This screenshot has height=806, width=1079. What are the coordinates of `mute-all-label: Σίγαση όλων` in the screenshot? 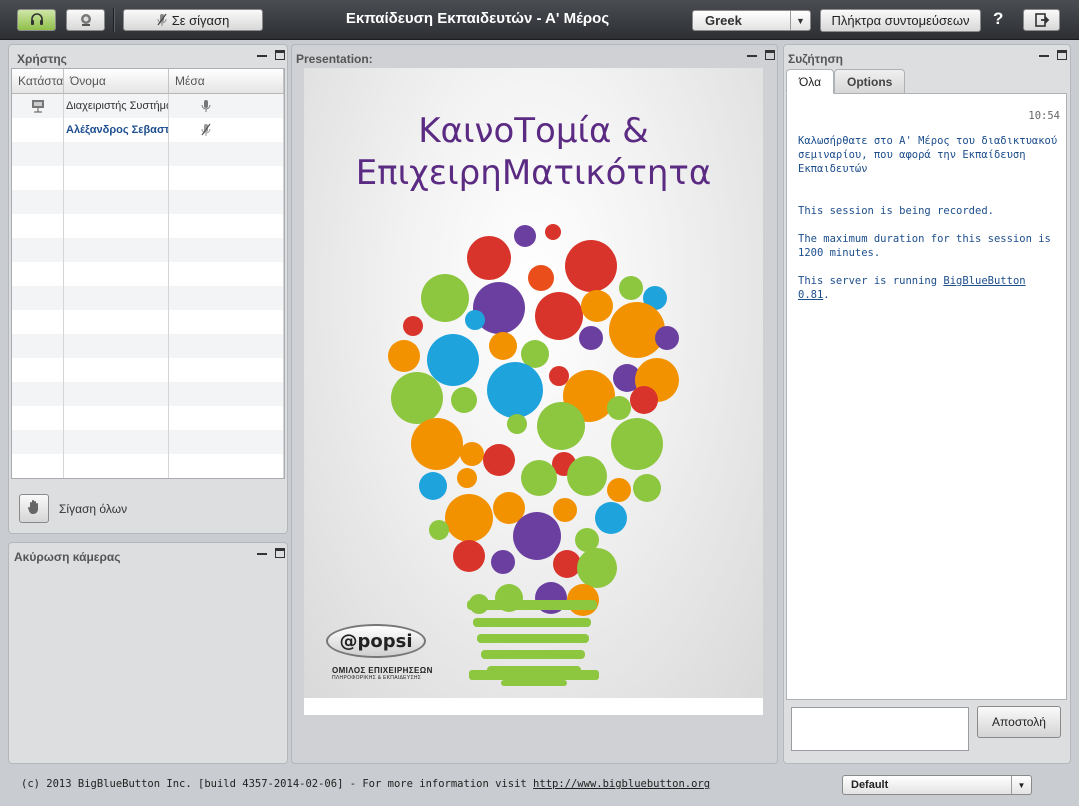 It's located at (93, 509).